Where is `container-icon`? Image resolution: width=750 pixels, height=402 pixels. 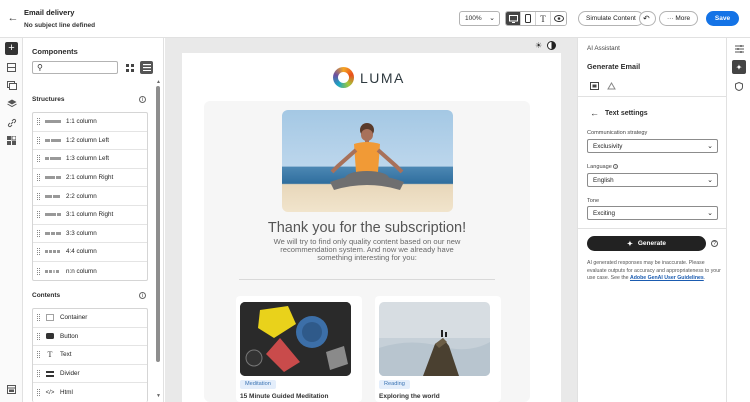
container-icon is located at coordinates (50, 318).